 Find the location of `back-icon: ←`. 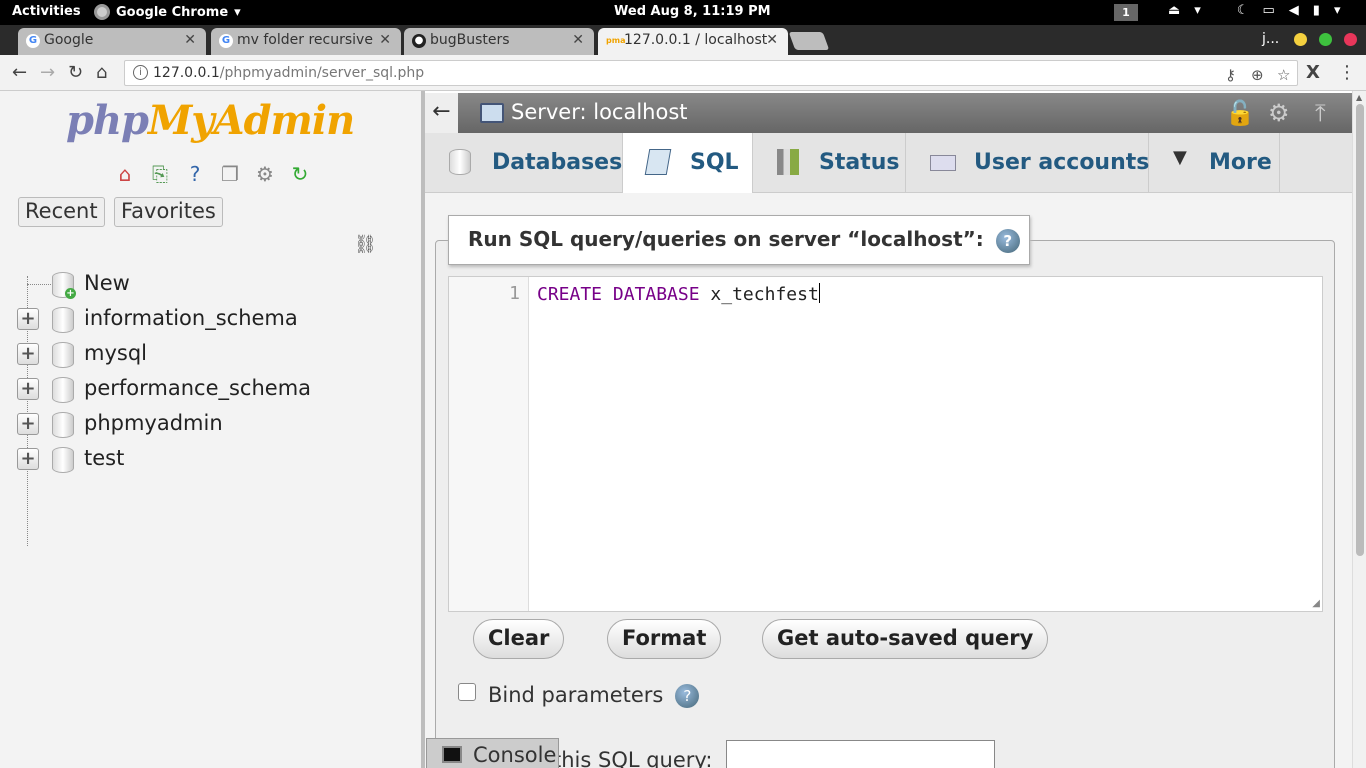

back-icon: ← is located at coordinates (19, 72).